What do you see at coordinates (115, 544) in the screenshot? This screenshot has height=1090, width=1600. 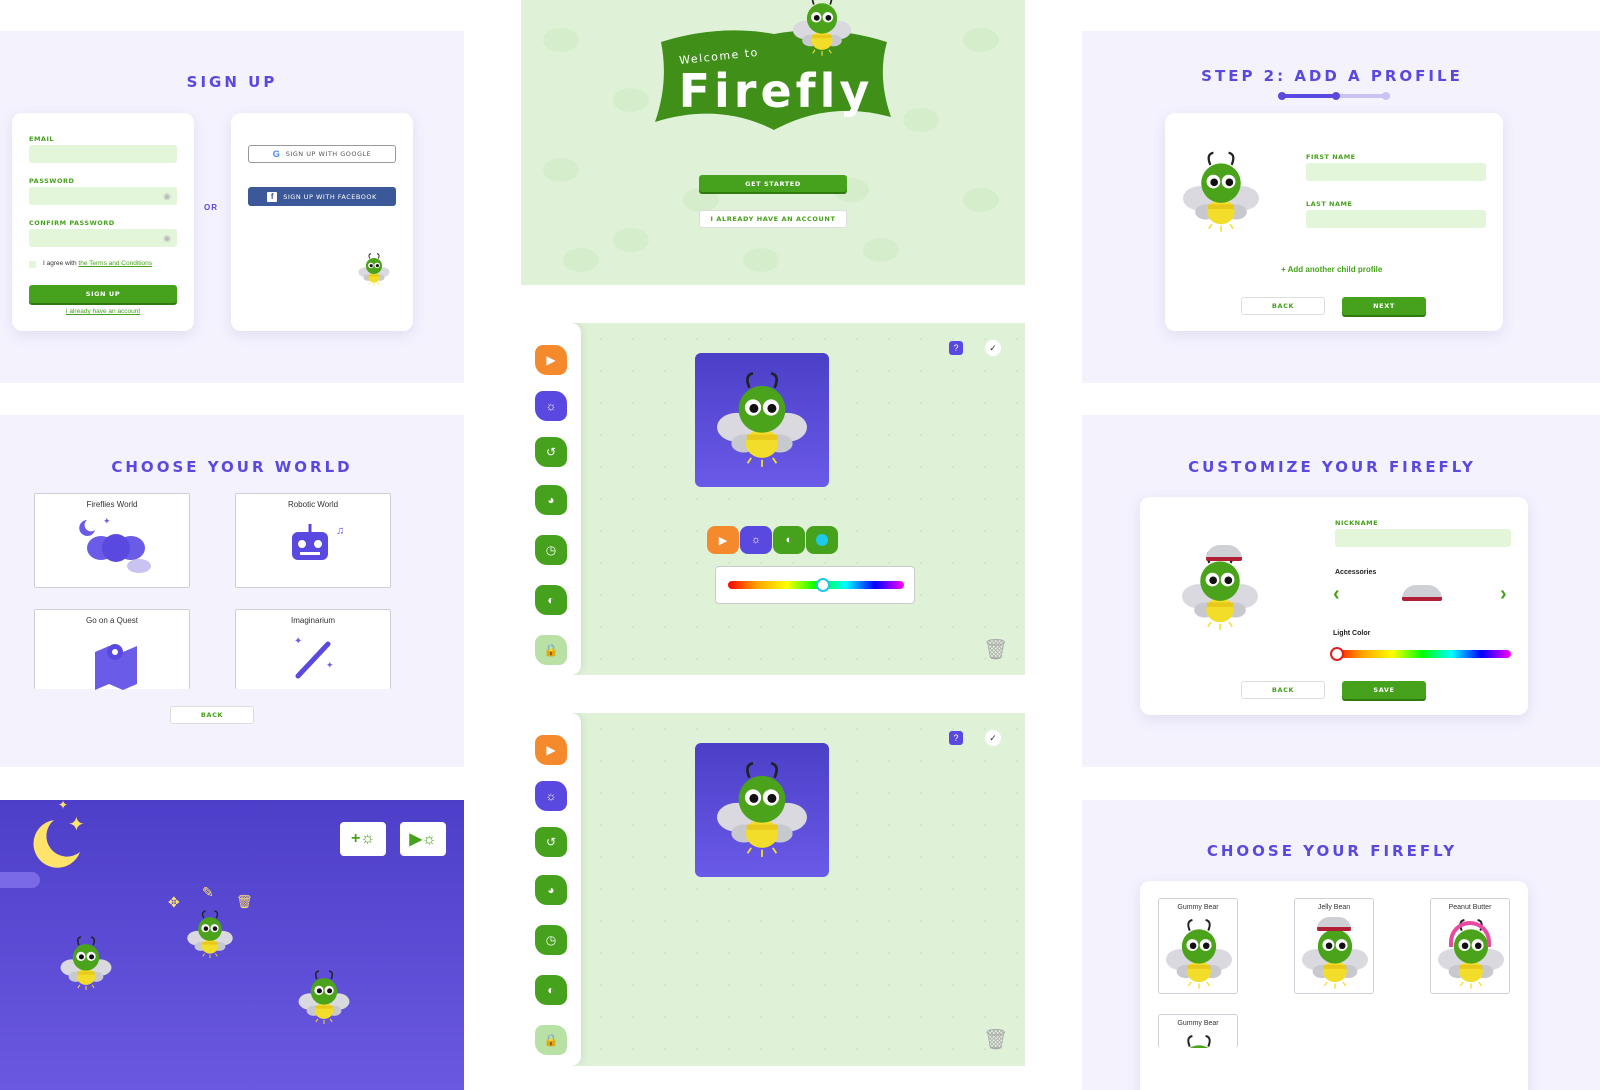 I see `firefly-world-icon: ✦` at bounding box center [115, 544].